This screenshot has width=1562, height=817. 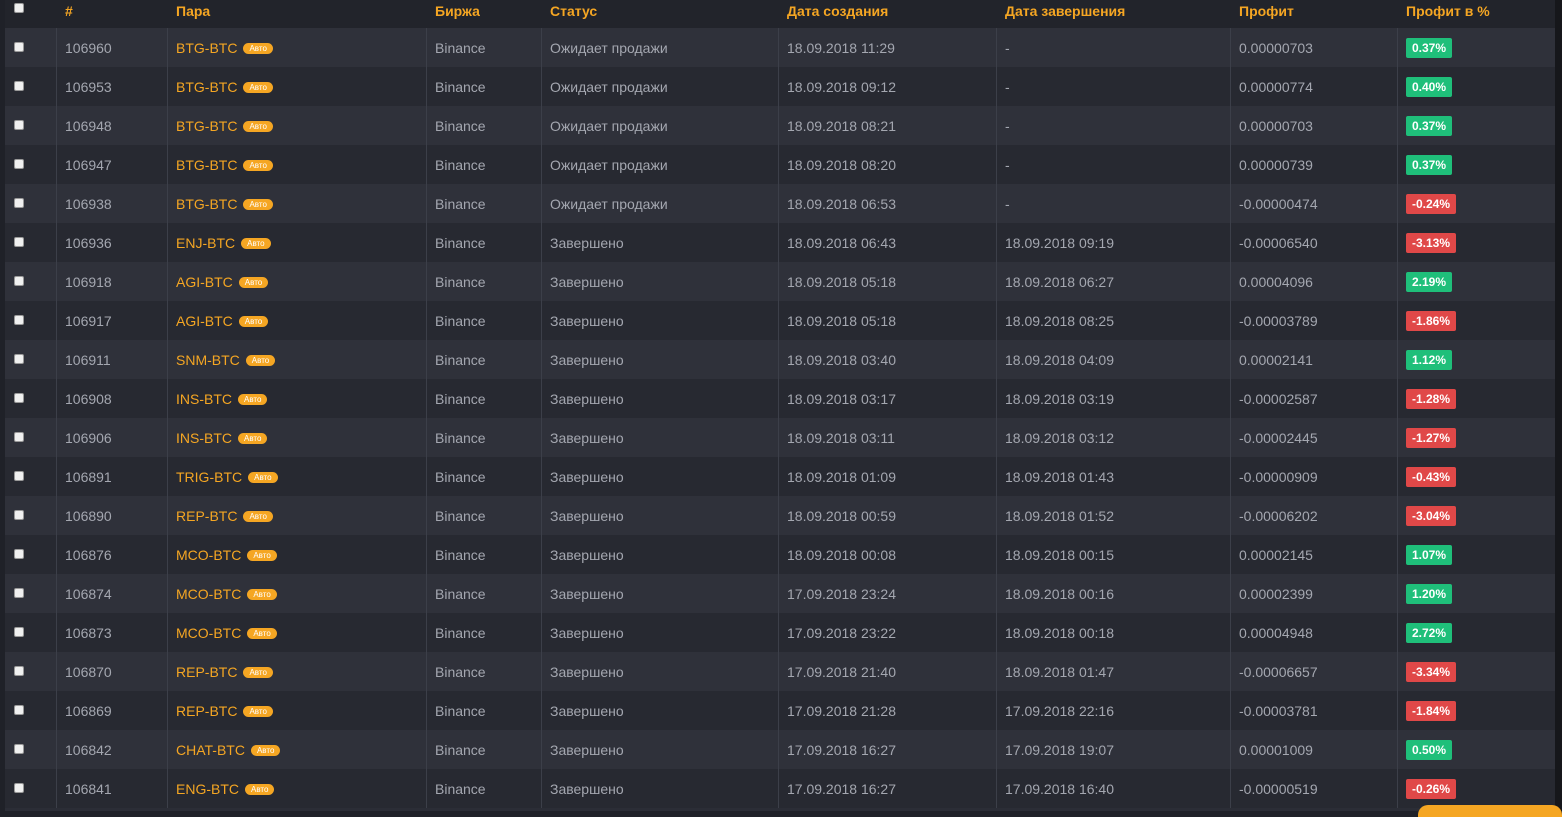 I want to click on cell-pair: REP-BTC Авто, so click(x=296, y=515).